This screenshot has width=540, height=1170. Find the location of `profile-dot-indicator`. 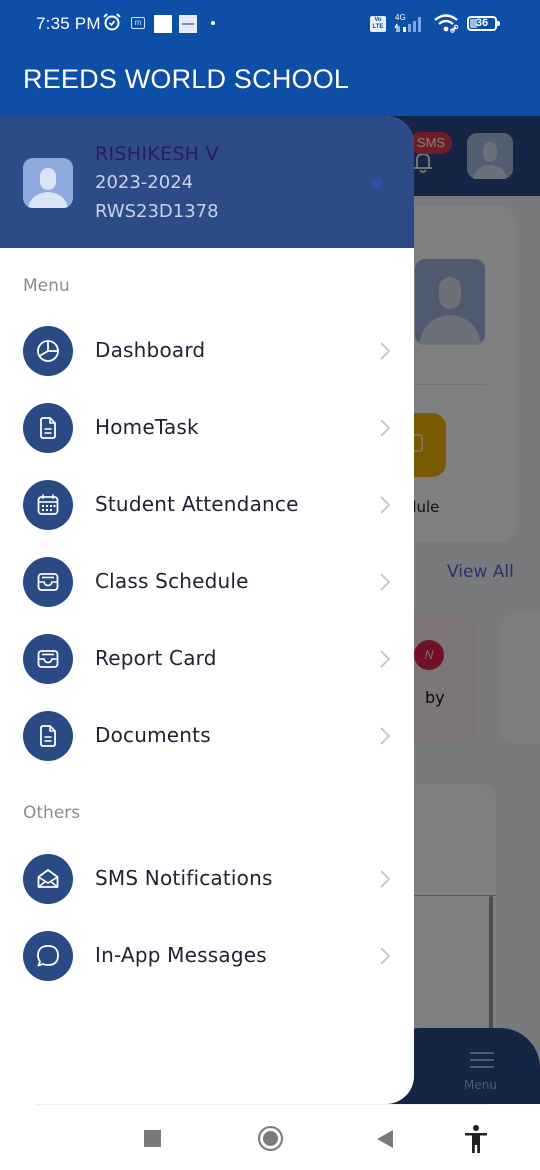

profile-dot-indicator is located at coordinates (377, 183).